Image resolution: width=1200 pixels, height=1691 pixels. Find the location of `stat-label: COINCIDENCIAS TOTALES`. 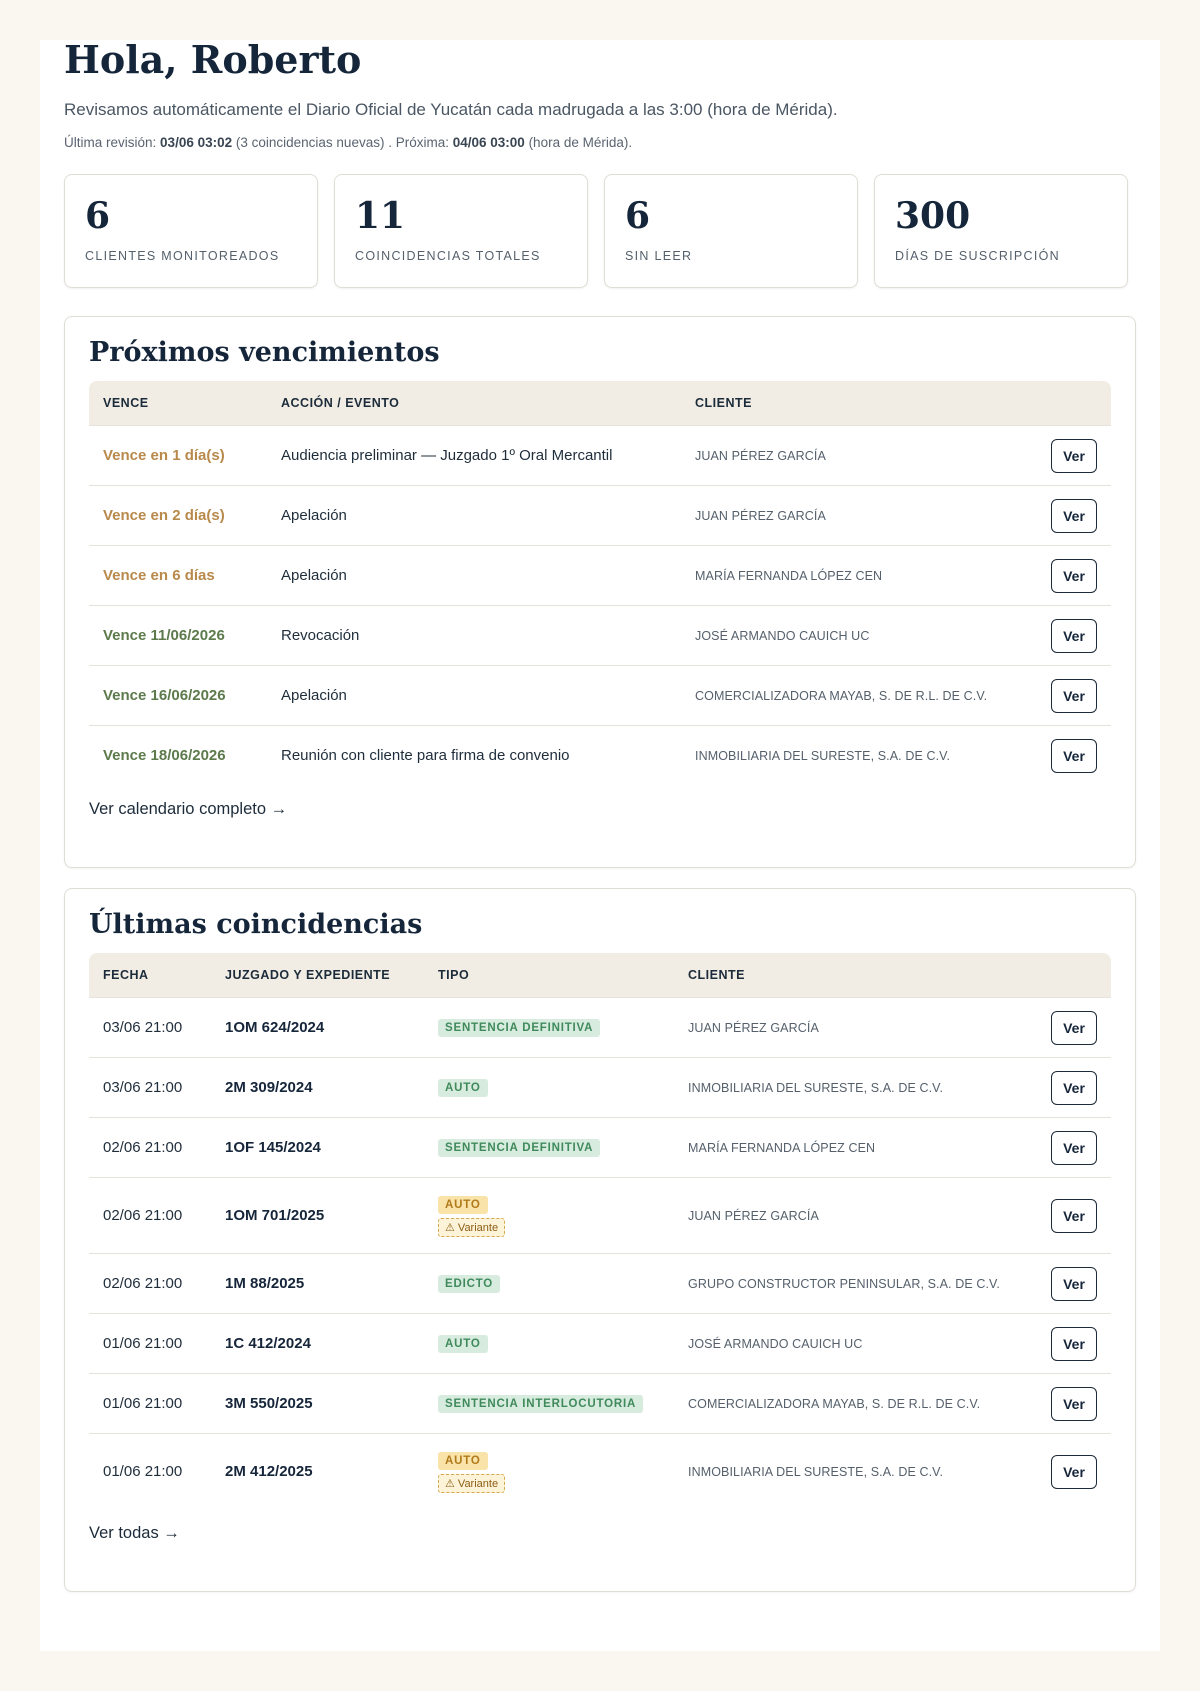

stat-label: COINCIDENCIAS TOTALES is located at coordinates (448, 256).